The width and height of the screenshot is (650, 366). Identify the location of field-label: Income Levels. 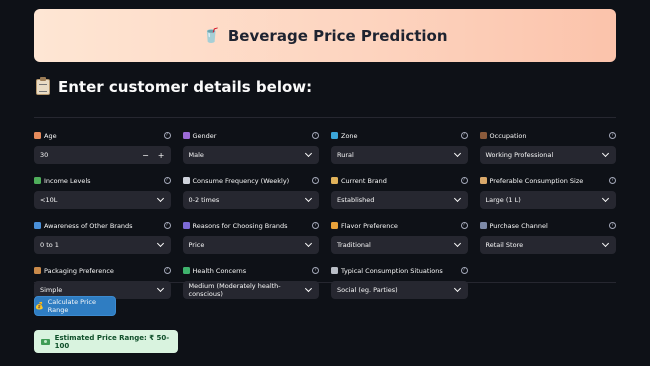
(62, 181).